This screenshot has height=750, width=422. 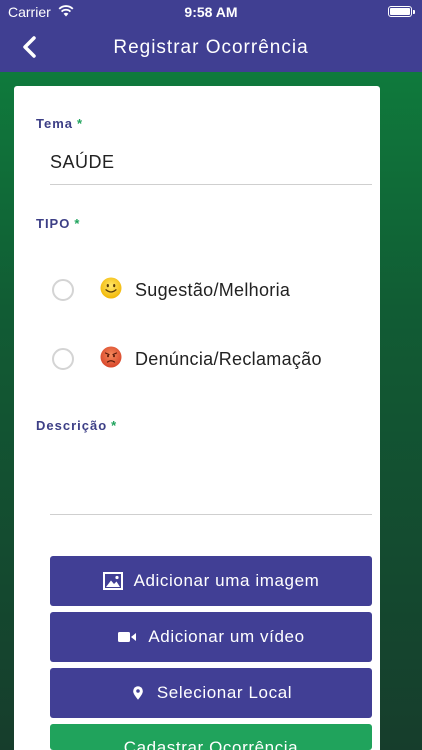 I want to click on descricao-underline, so click(x=211, y=514).